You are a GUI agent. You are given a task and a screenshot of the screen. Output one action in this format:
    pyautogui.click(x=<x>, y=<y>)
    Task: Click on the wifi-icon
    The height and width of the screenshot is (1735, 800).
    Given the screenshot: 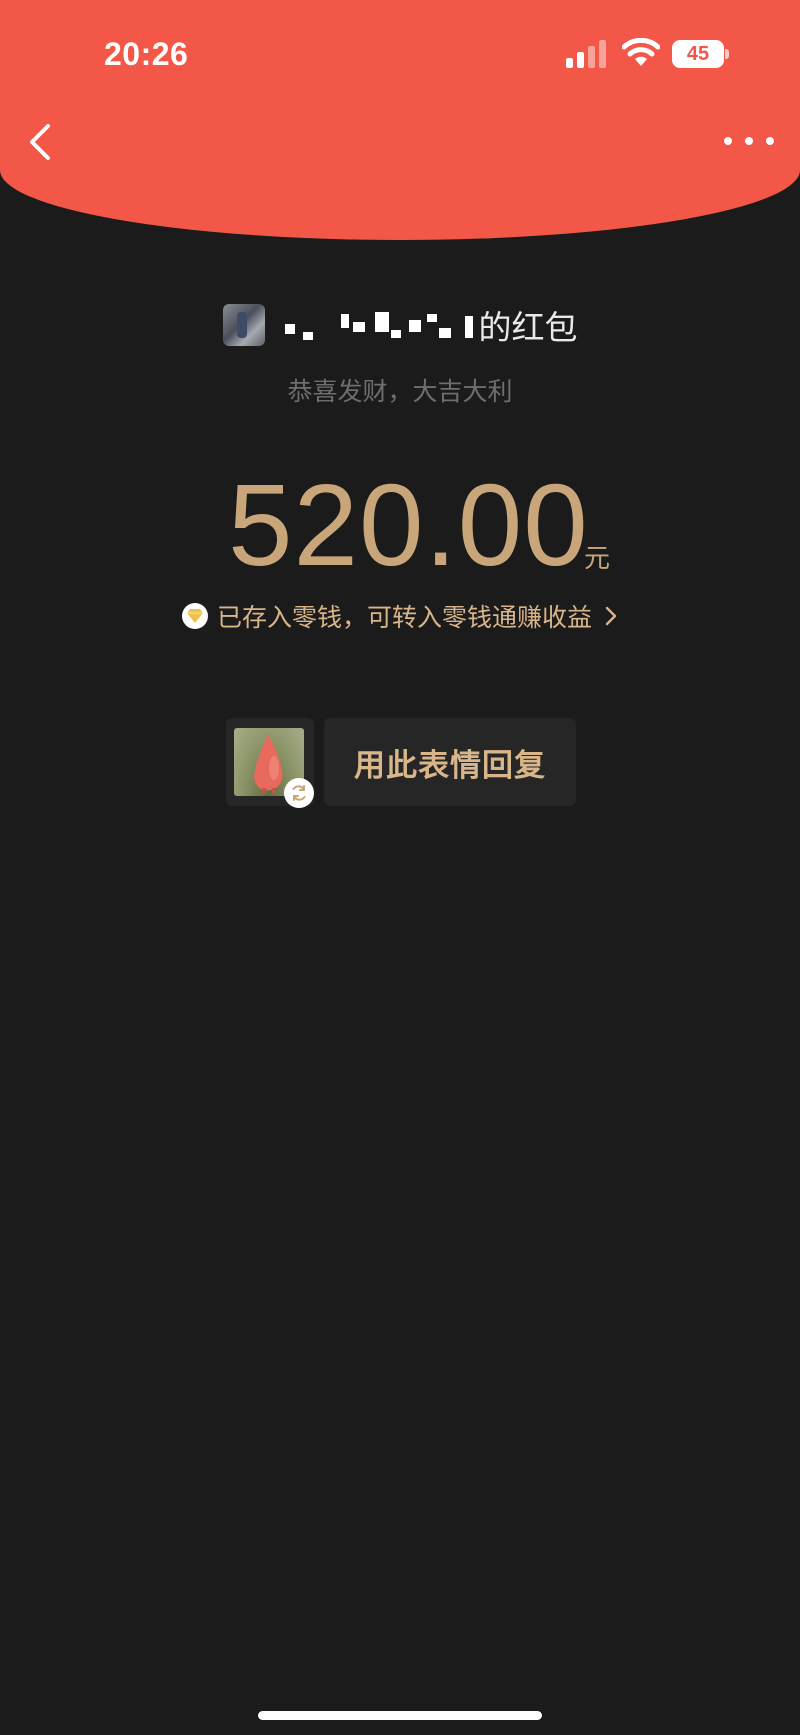 What is the action you would take?
    pyautogui.click(x=641, y=52)
    